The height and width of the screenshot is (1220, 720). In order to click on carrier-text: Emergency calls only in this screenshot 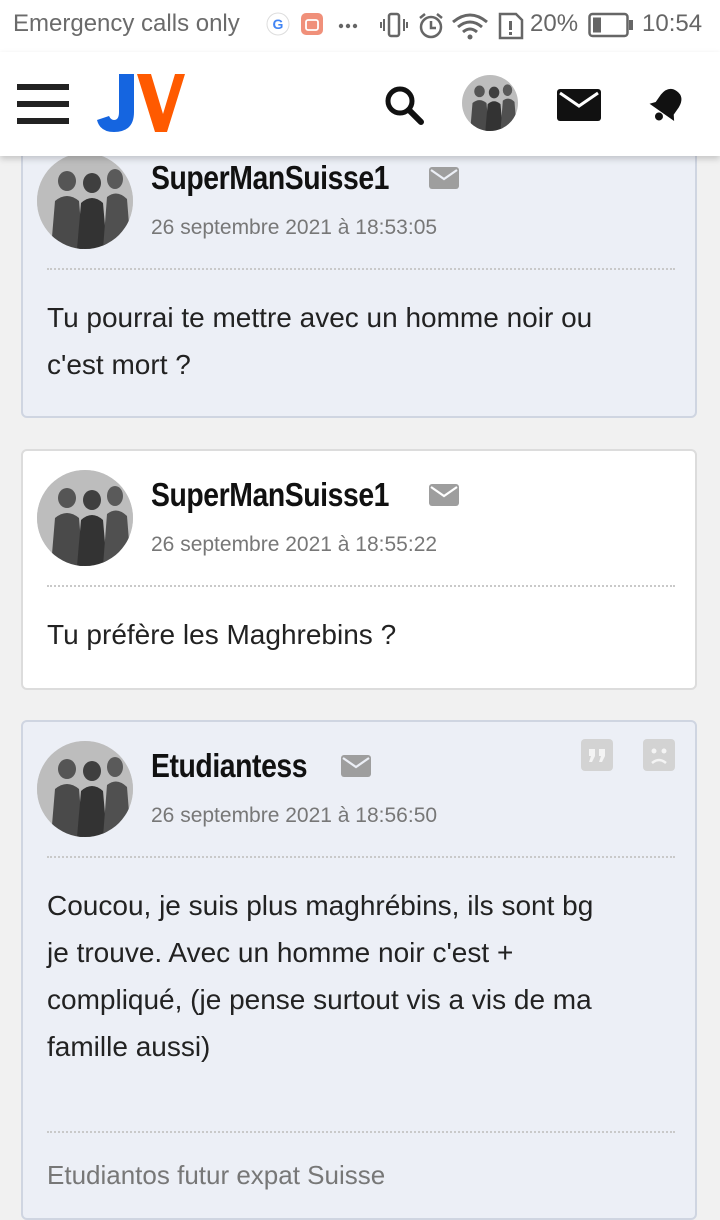, I will do `click(126, 23)`.